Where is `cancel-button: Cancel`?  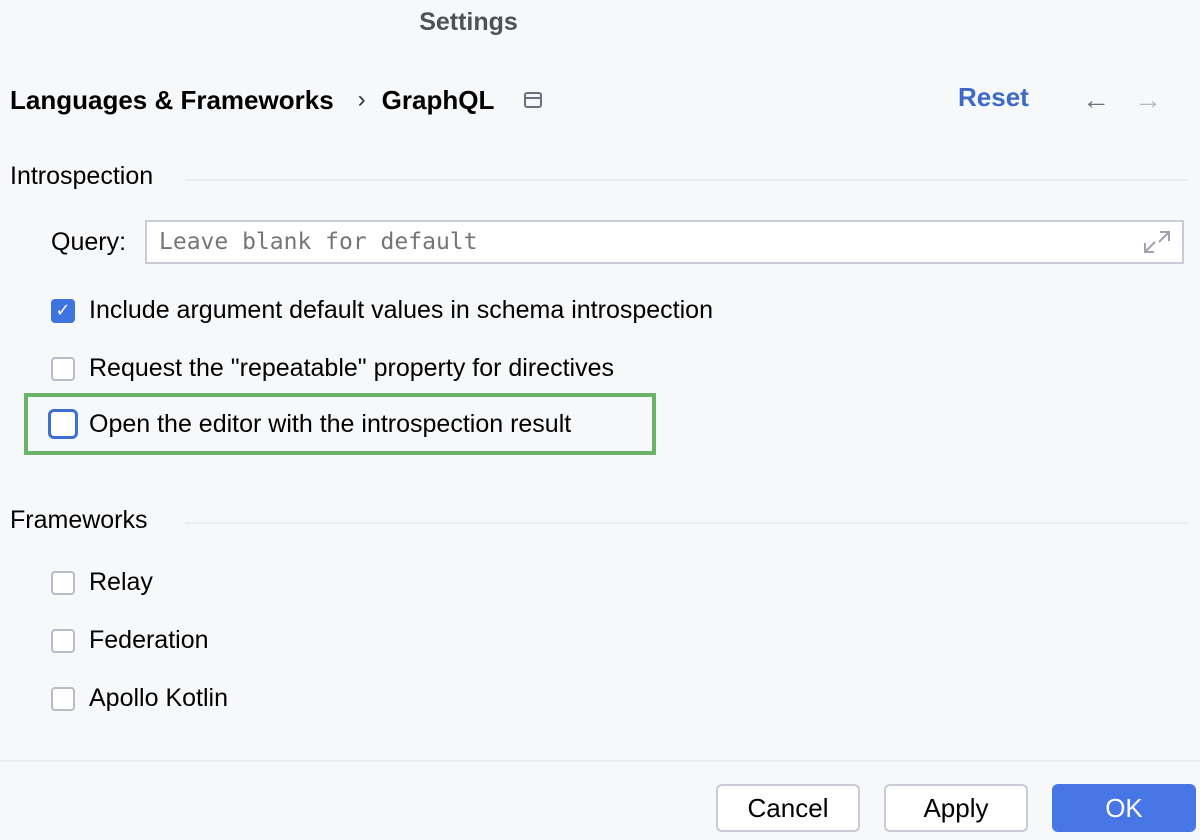 cancel-button: Cancel is located at coordinates (788, 808).